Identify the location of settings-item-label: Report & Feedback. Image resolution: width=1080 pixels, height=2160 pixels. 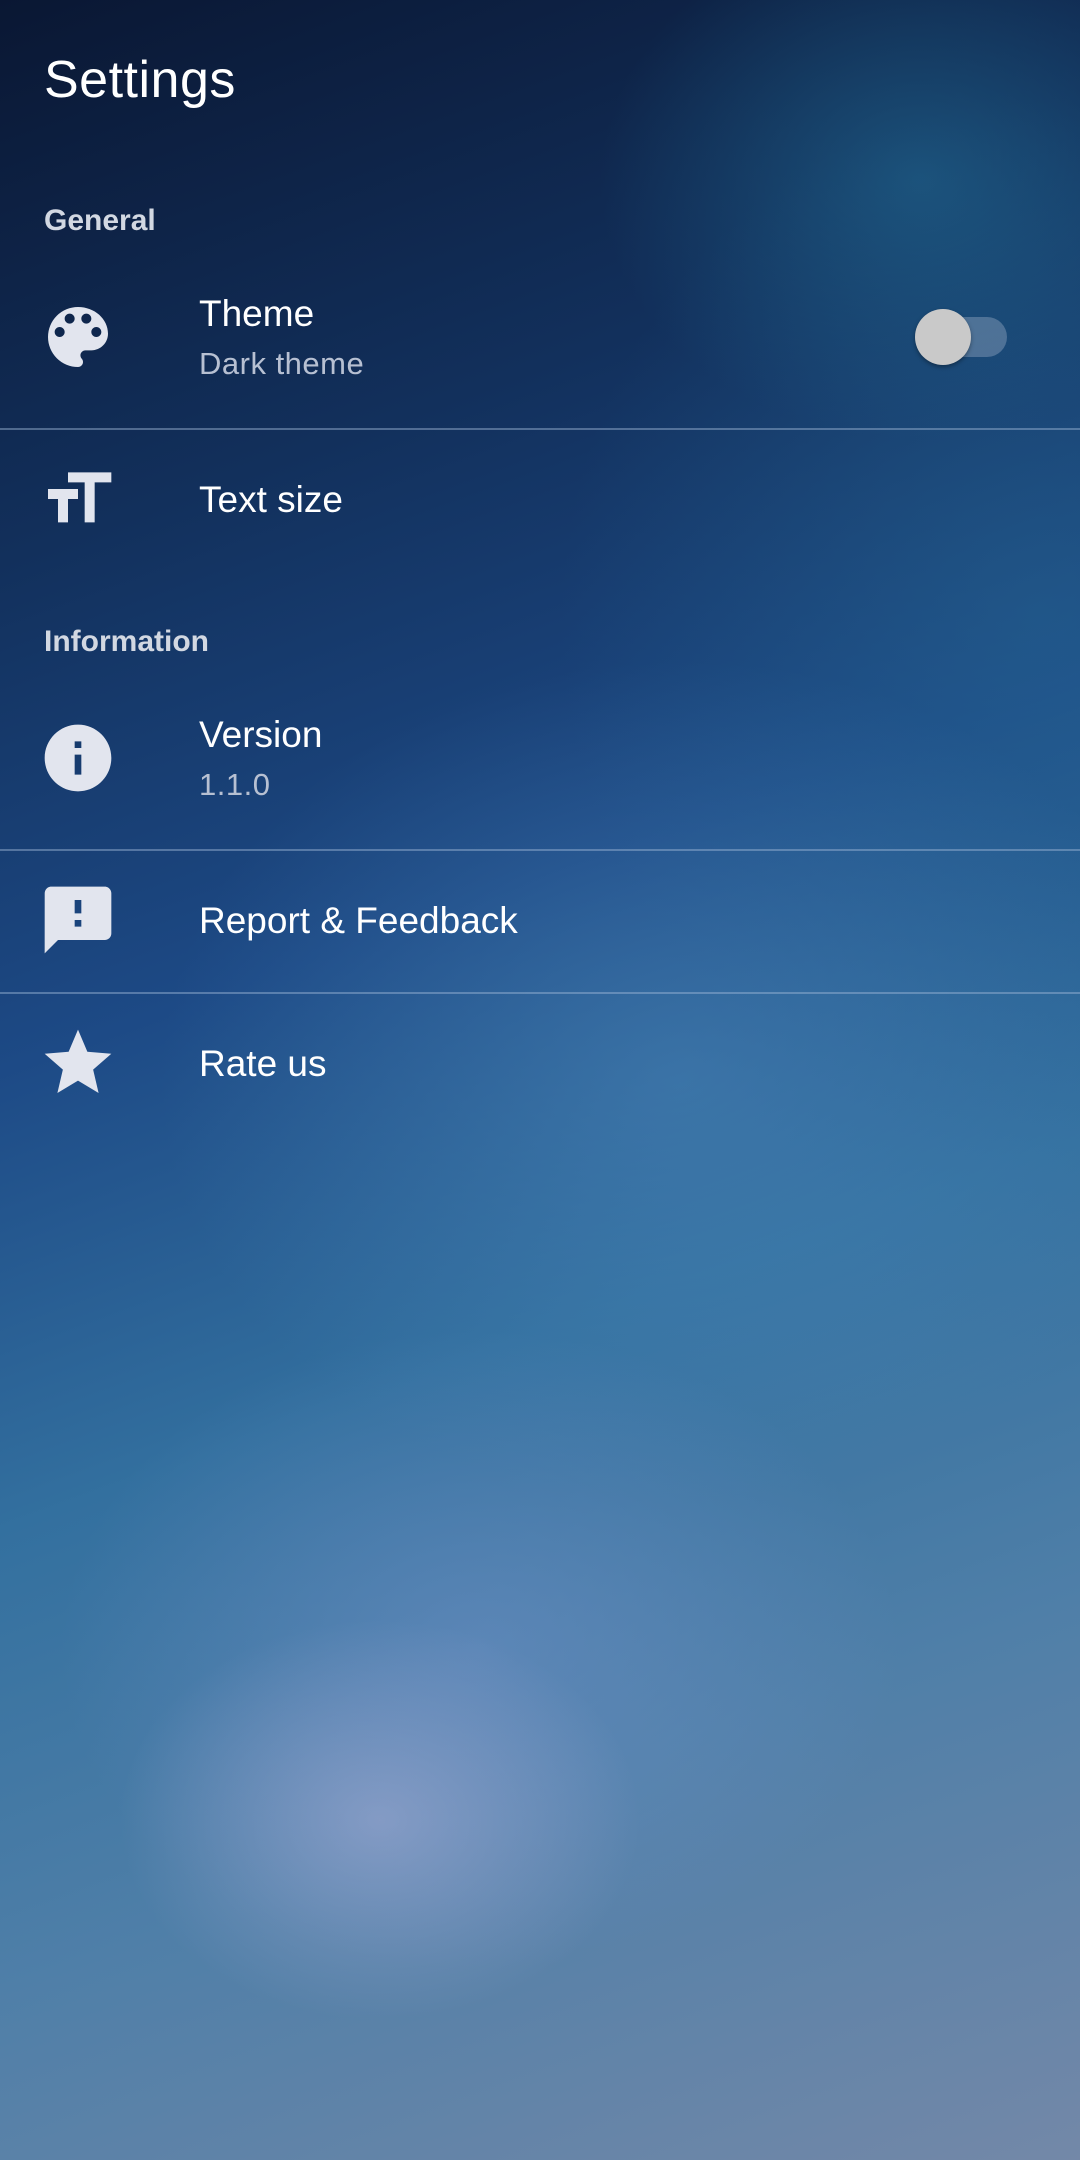
(358, 920).